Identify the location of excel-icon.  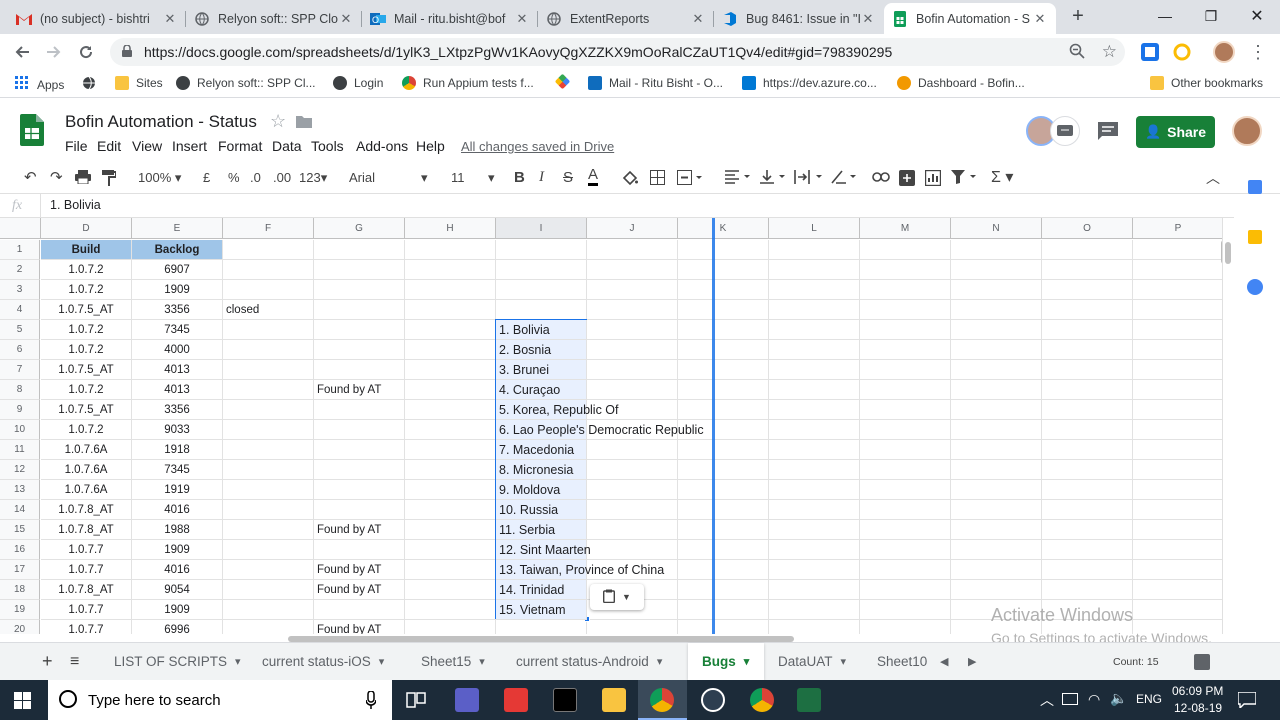
(809, 700).